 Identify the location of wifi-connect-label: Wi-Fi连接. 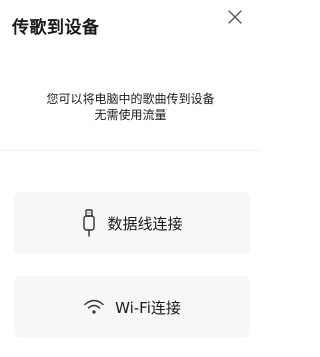
(148, 307).